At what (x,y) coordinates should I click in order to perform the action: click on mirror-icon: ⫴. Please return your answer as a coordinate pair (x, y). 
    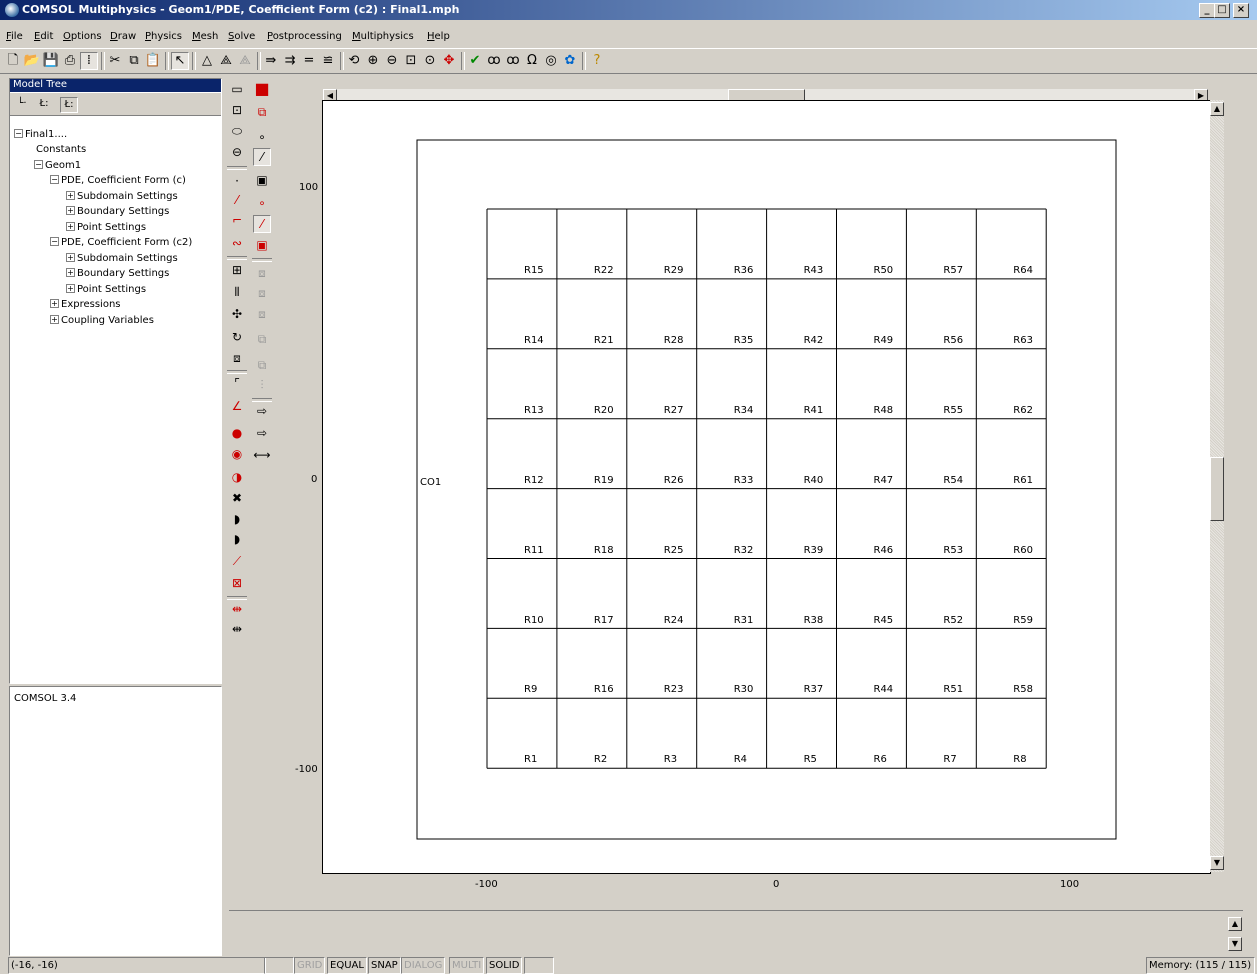
    Looking at the image, I should click on (237, 292).